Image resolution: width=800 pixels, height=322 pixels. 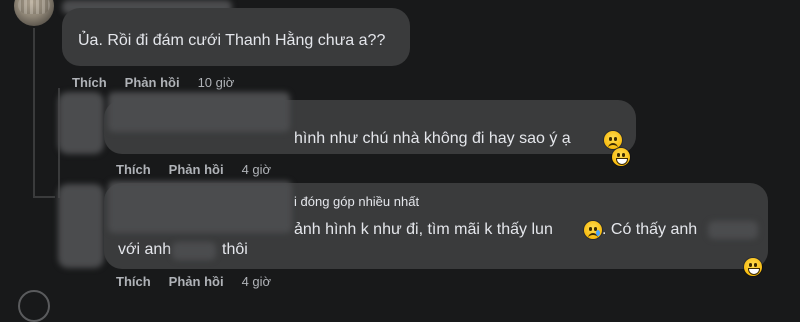 I want to click on top-contributor-badge: i đóng góp nhiều nhất, so click(x=357, y=201).